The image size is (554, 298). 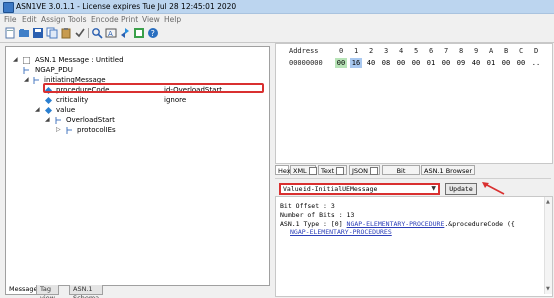 I want to click on menu-help: Help, so click(x=172, y=19).